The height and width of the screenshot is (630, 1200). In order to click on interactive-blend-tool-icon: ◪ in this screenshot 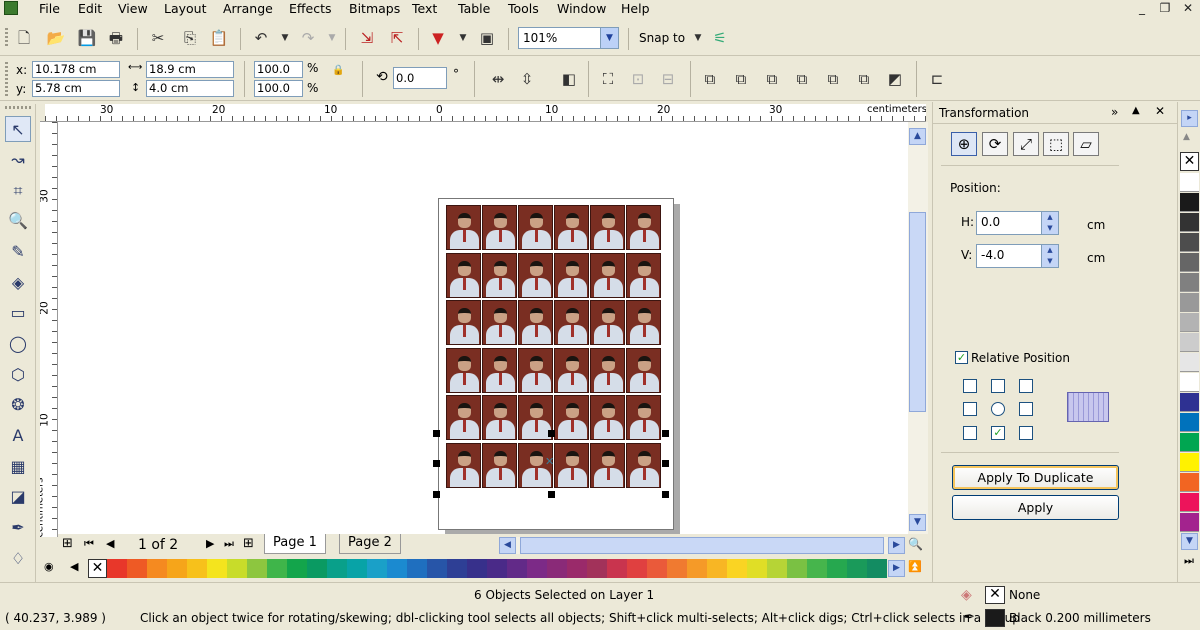, I will do `click(18, 497)`.